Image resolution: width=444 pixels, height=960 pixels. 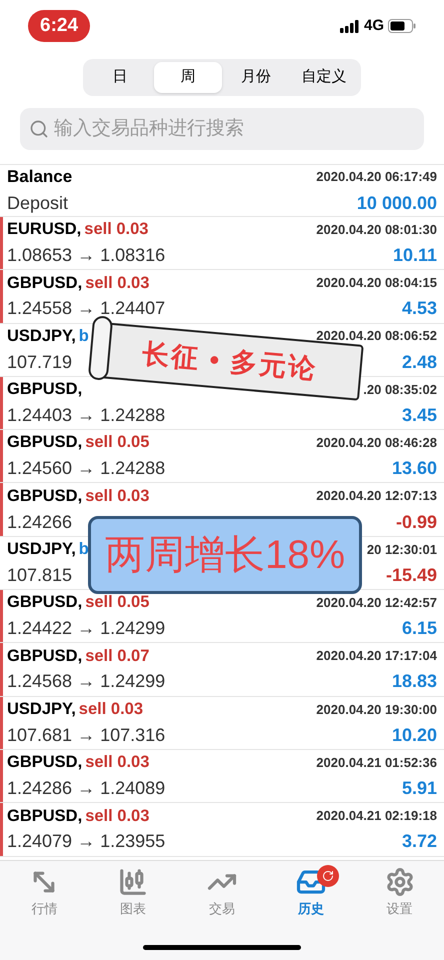 I want to click on balance-title: Balance, so click(x=39, y=177).